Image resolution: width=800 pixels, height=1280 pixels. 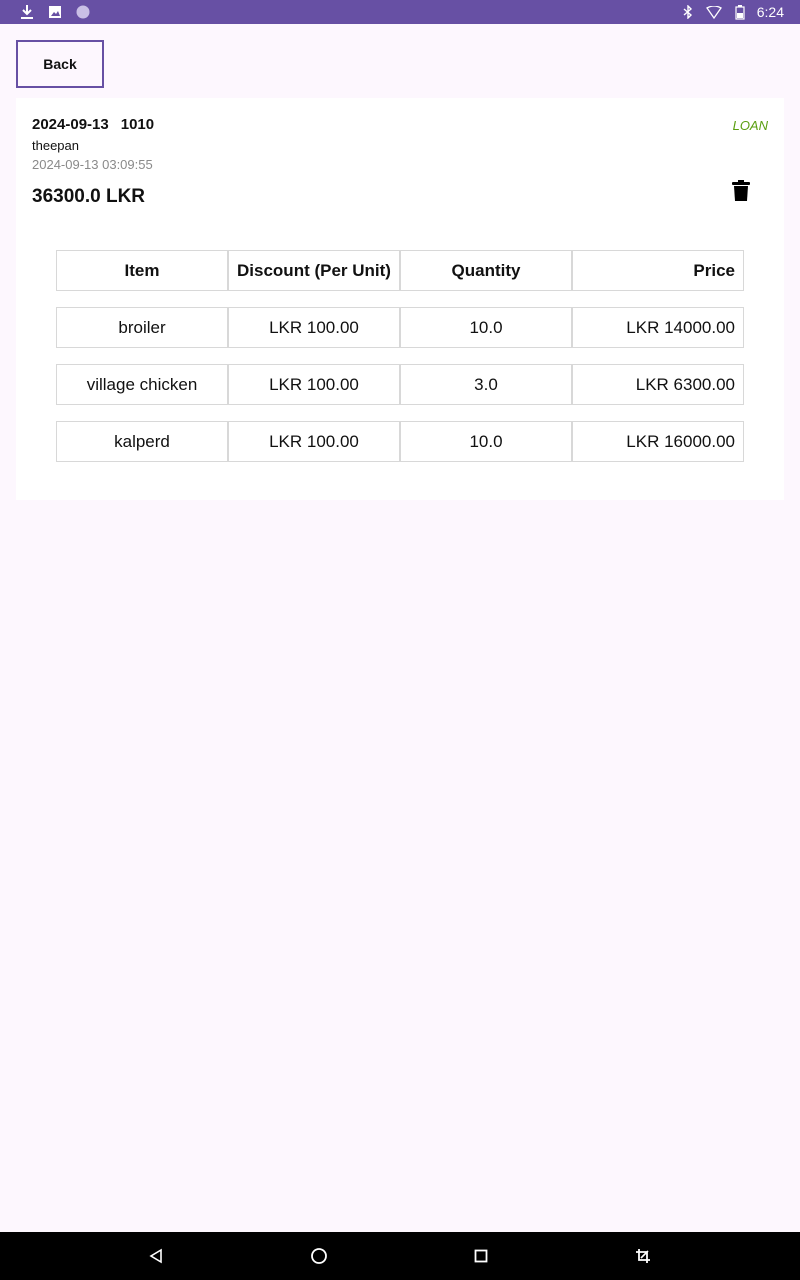 What do you see at coordinates (770, 12) in the screenshot?
I see `status-time: 6:24` at bounding box center [770, 12].